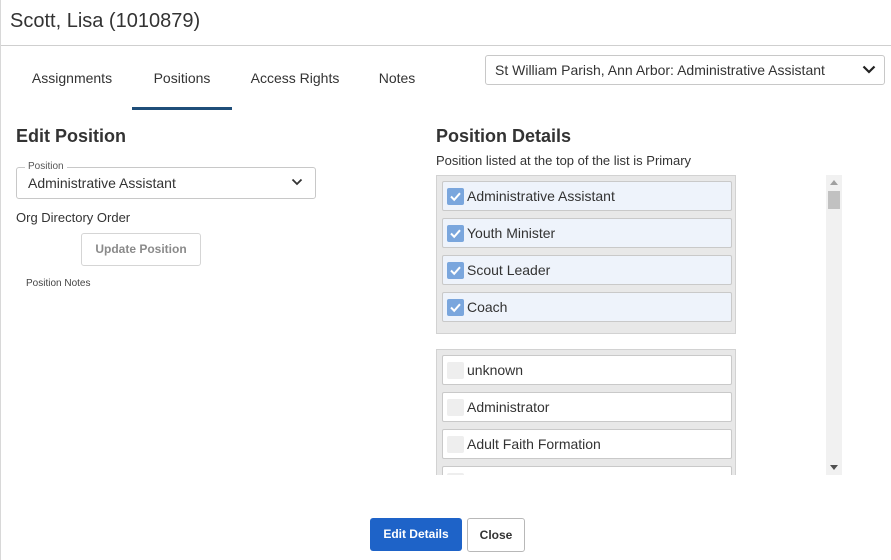  I want to click on edit-position-title: Edit Position, so click(71, 136).